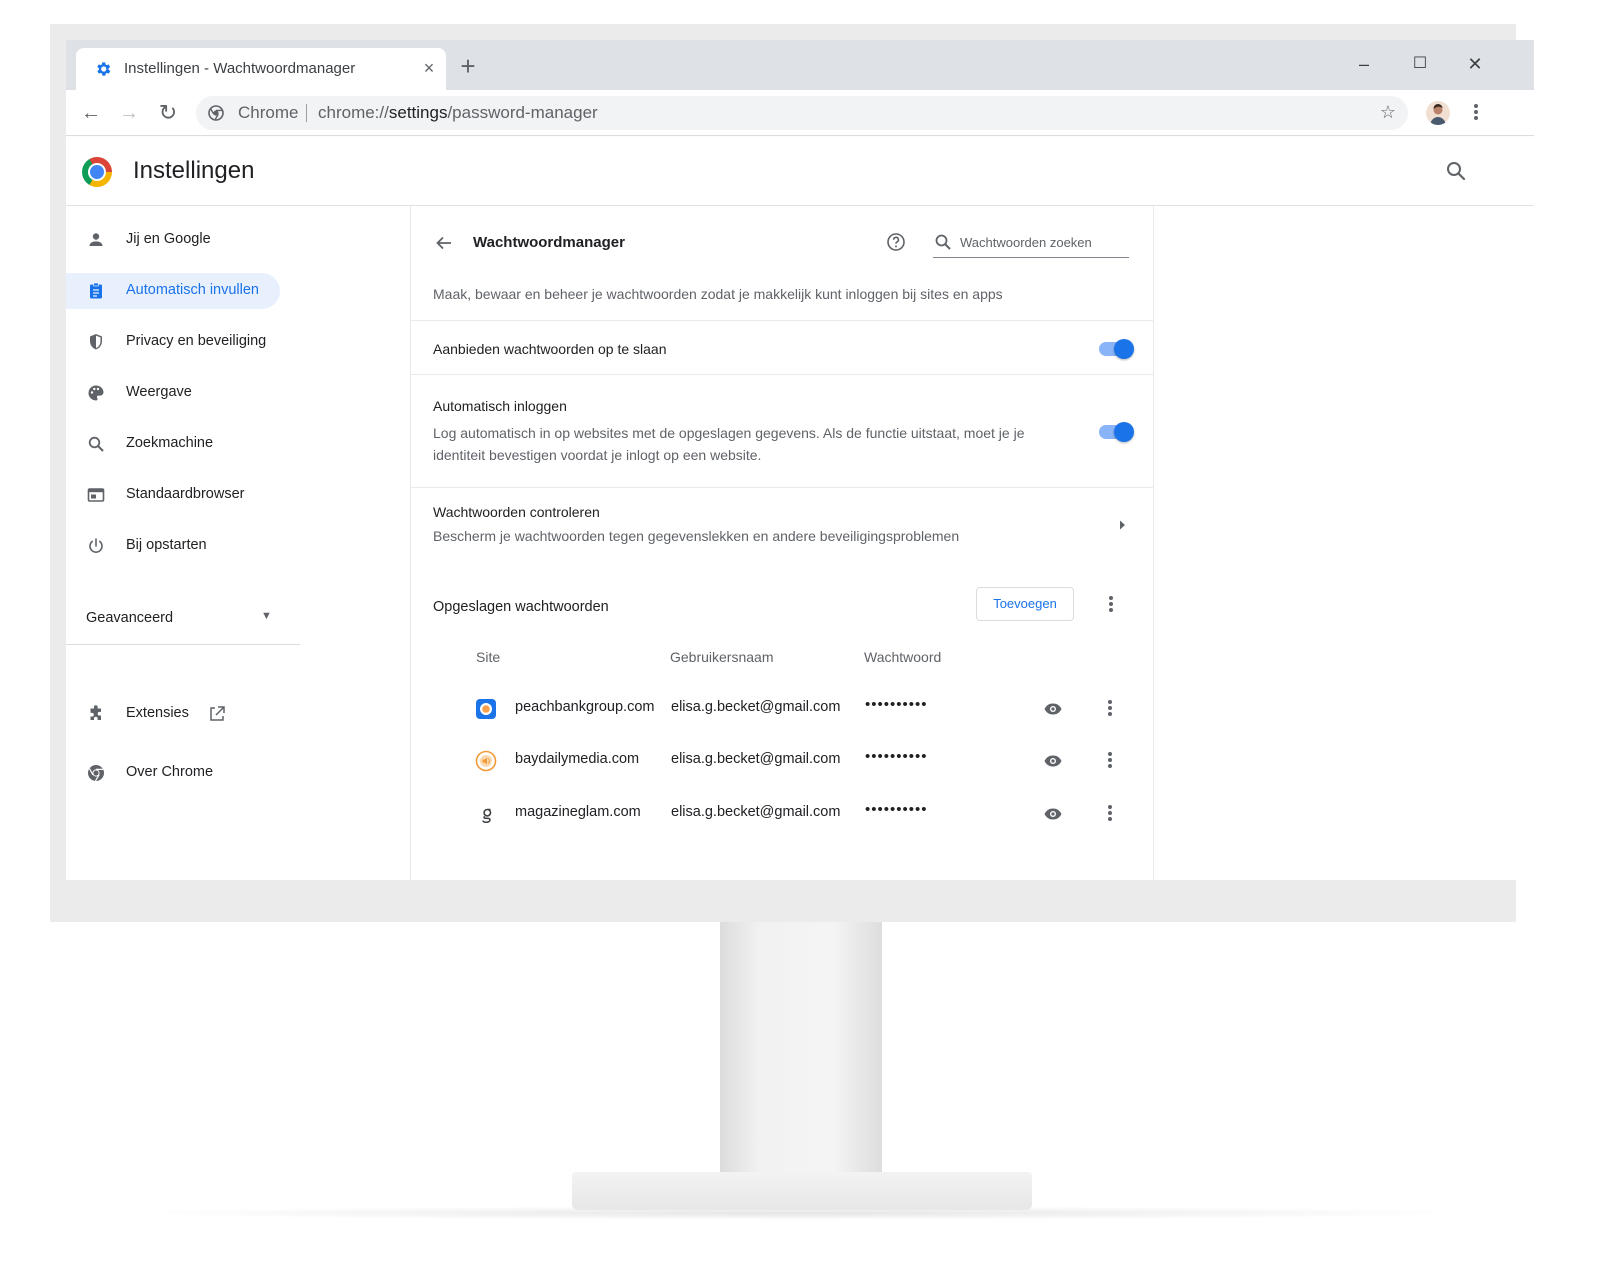 This screenshot has width=1597, height=1274. I want to click on shield-icon, so click(96, 342).